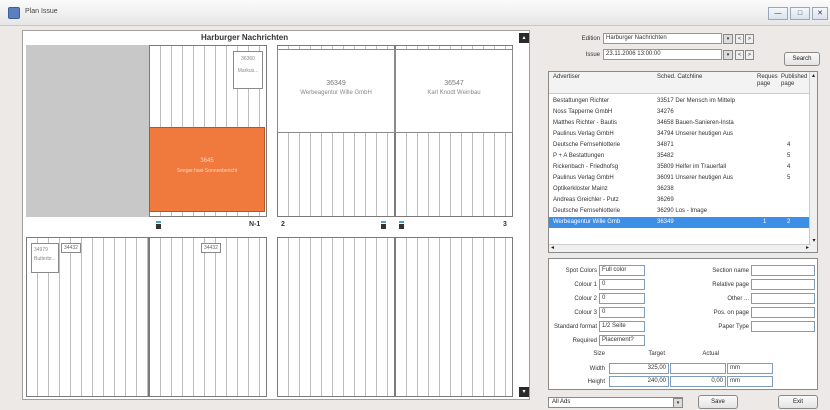 The width and height of the screenshot is (830, 410). Describe the element at coordinates (41, 11) in the screenshot. I see `window-title: Plan Issue` at that location.